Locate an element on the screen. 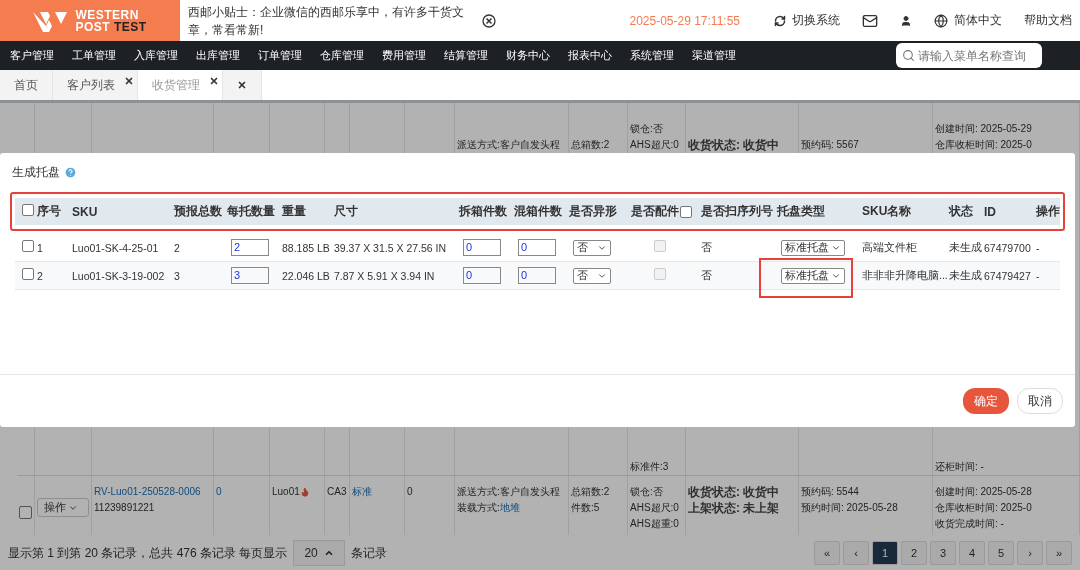 The image size is (1080, 570). nav-item: 出库管理 is located at coordinates (227, 55).